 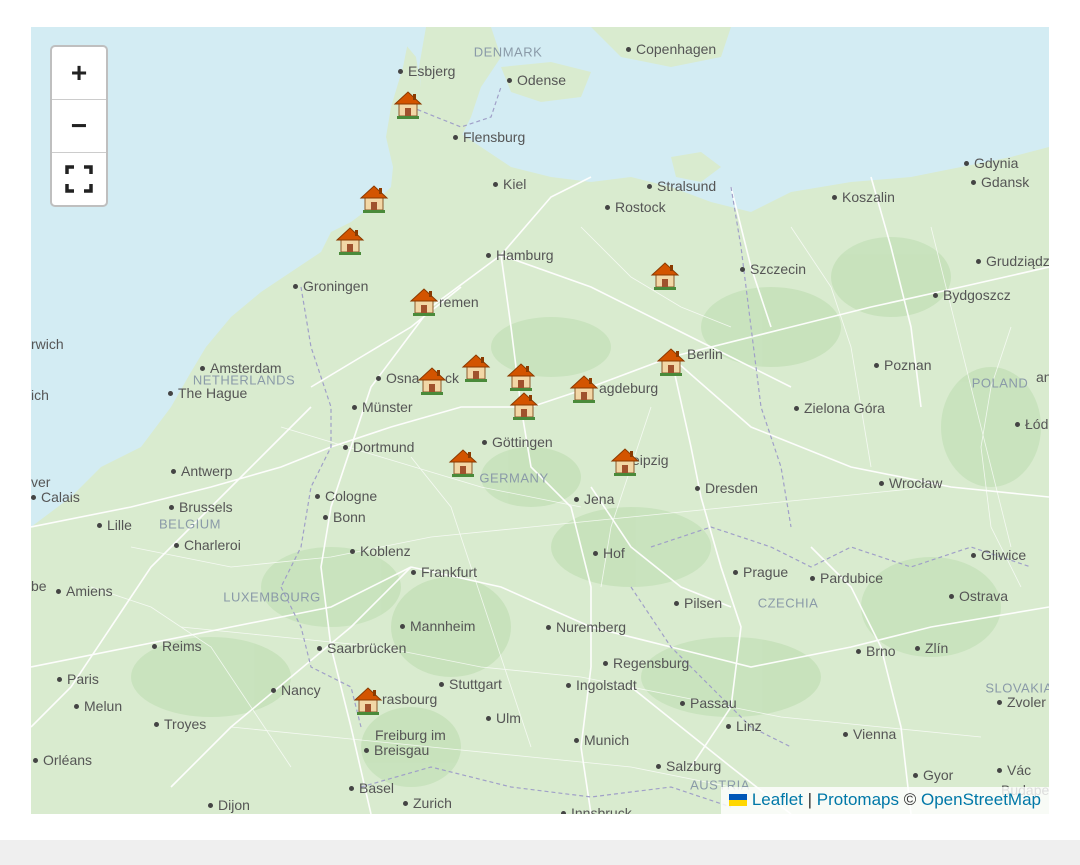 What do you see at coordinates (1031, 424) in the screenshot?
I see `city-label: Łód` at bounding box center [1031, 424].